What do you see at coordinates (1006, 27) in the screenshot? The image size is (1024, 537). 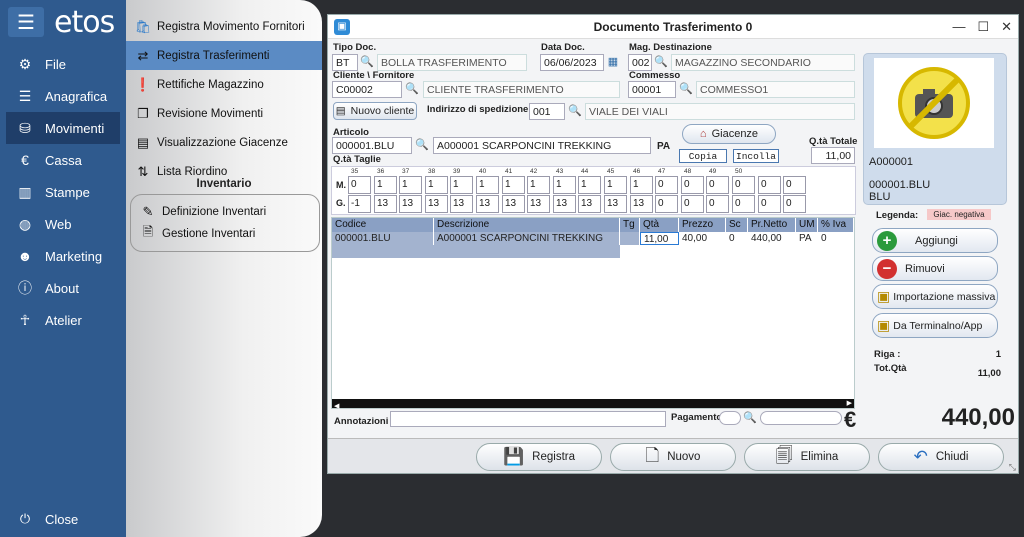 I see `close-icon: ✕` at bounding box center [1006, 27].